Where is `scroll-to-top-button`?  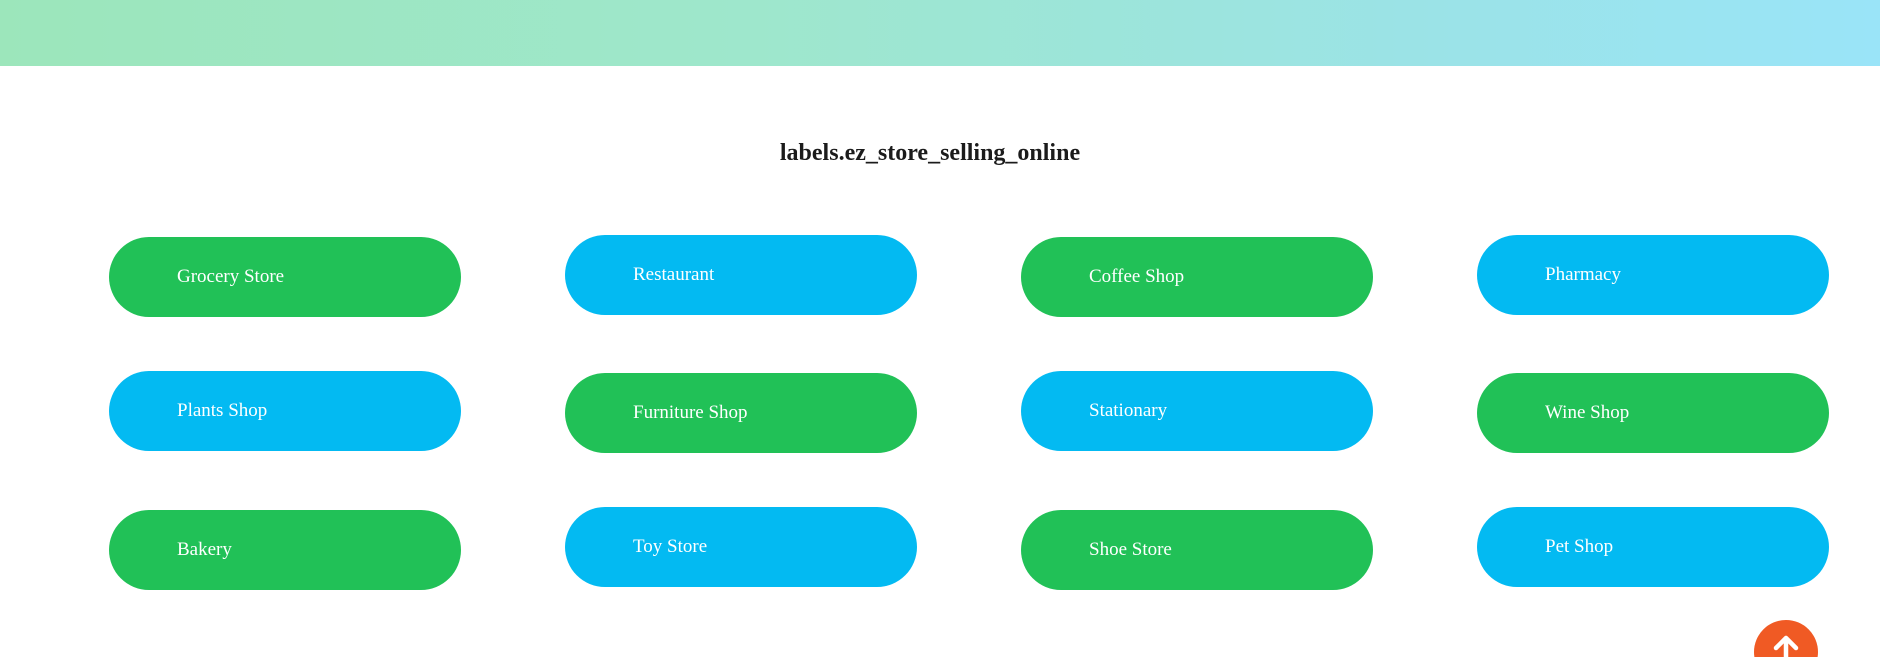 scroll-to-top-button is located at coordinates (1786, 638).